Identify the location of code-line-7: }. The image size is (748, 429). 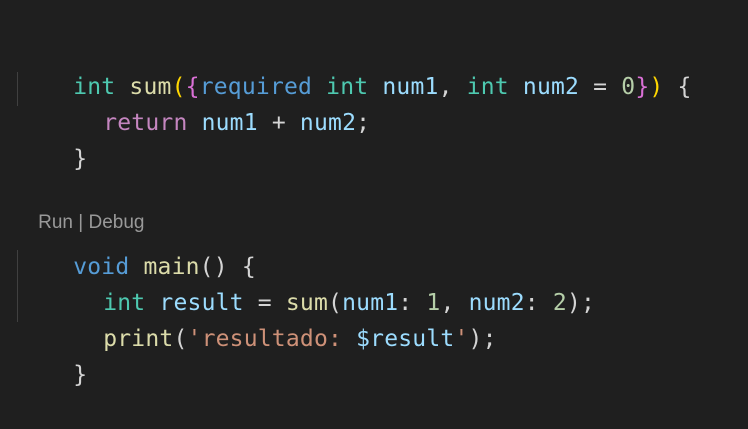
(52, 354).